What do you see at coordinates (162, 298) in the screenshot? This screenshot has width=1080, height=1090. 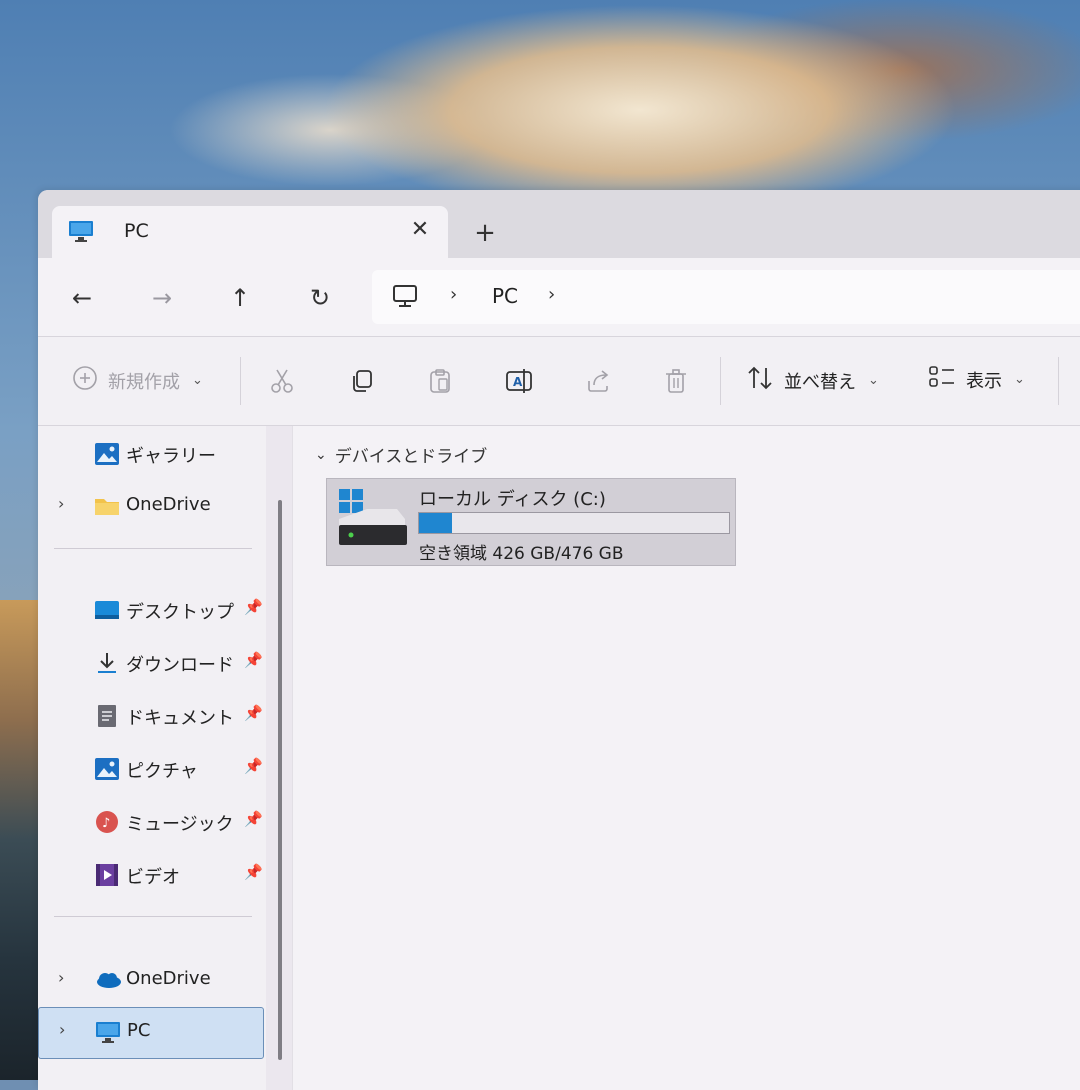 I see `forward-button: →` at bounding box center [162, 298].